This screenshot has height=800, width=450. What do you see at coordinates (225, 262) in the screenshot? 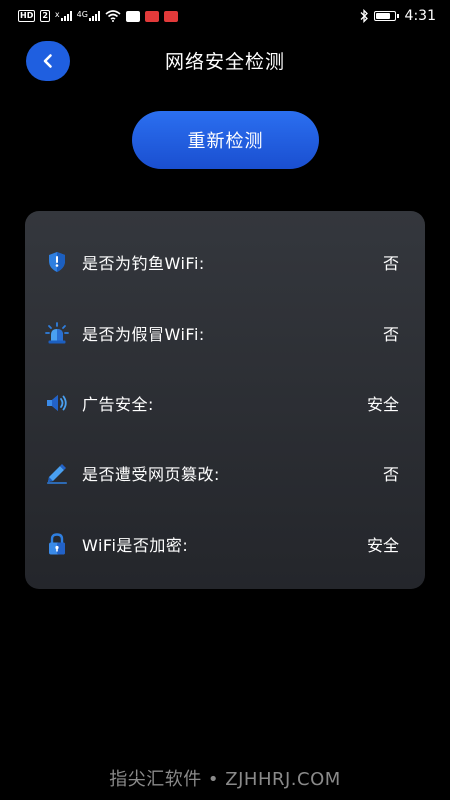
I see `result-row-phishing: 是否为钓鱼WiFi: 否` at bounding box center [225, 262].